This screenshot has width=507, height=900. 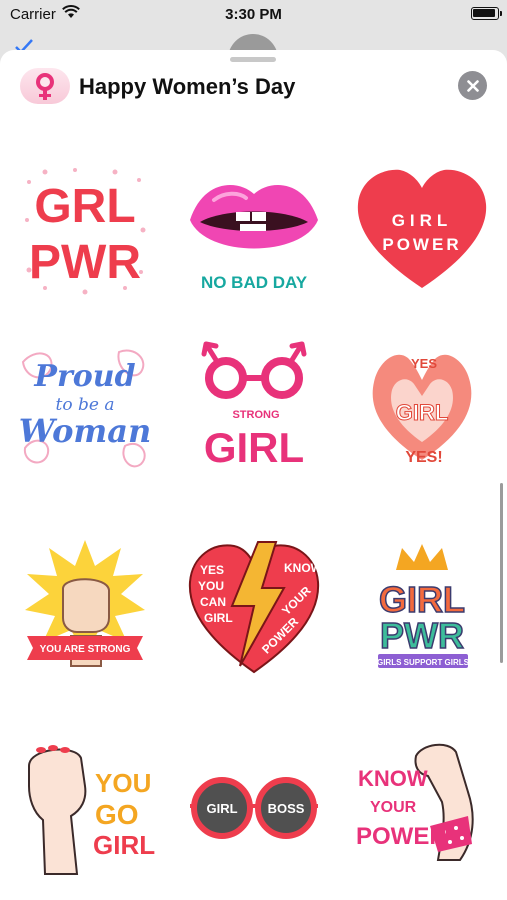 What do you see at coordinates (255, 415) in the screenshot?
I see `sticker-text: STRONG` at bounding box center [255, 415].